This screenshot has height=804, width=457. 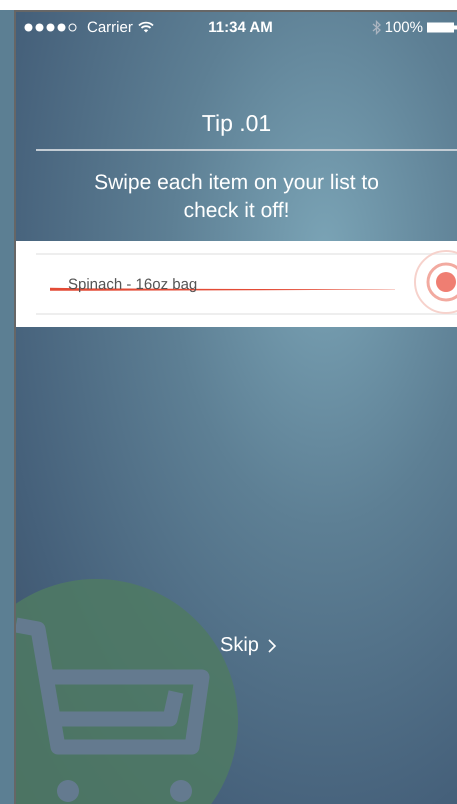 I want to click on list-item: Spinach - 16oz bag, so click(x=246, y=284).